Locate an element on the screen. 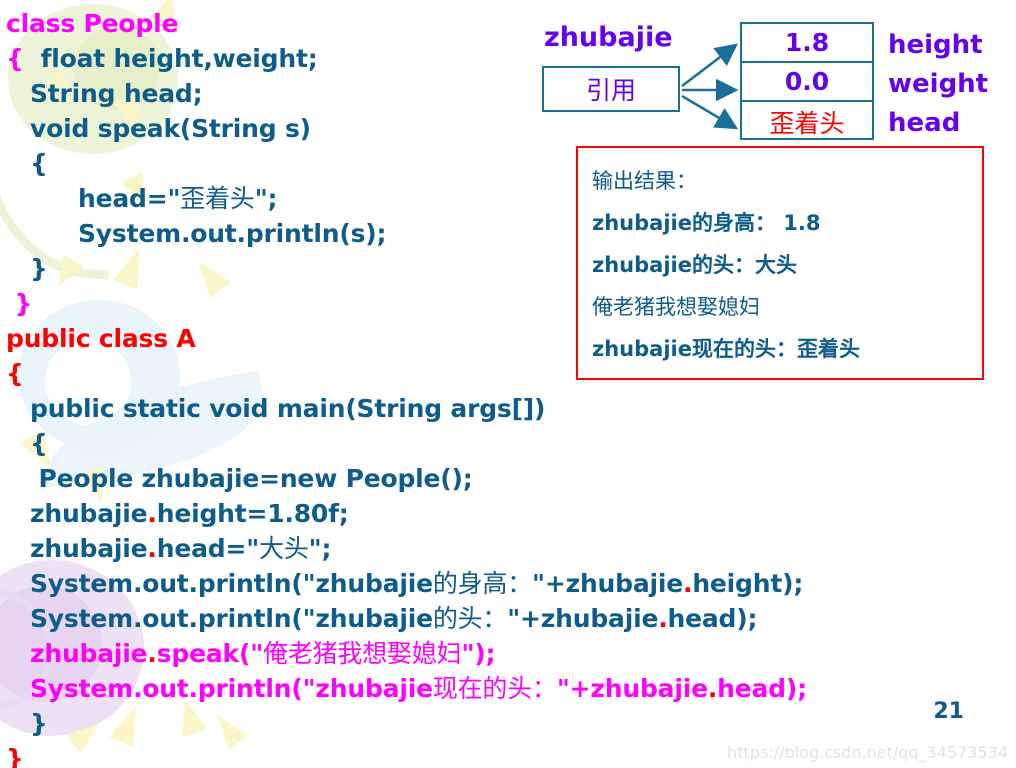 The height and width of the screenshot is (768, 1016). source-watermark: https://blog.csdn.net/qq_34573534 is located at coordinates (867, 752).